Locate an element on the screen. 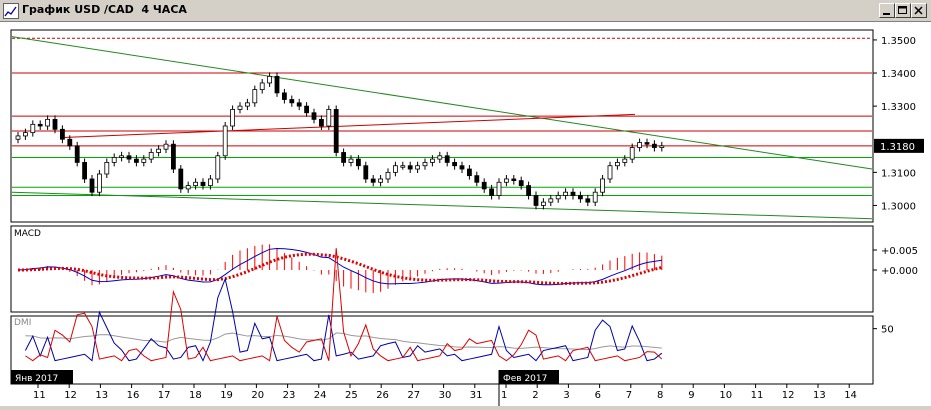 The width and height of the screenshot is (931, 410). time-tick-label: 14 is located at coordinates (850, 395).